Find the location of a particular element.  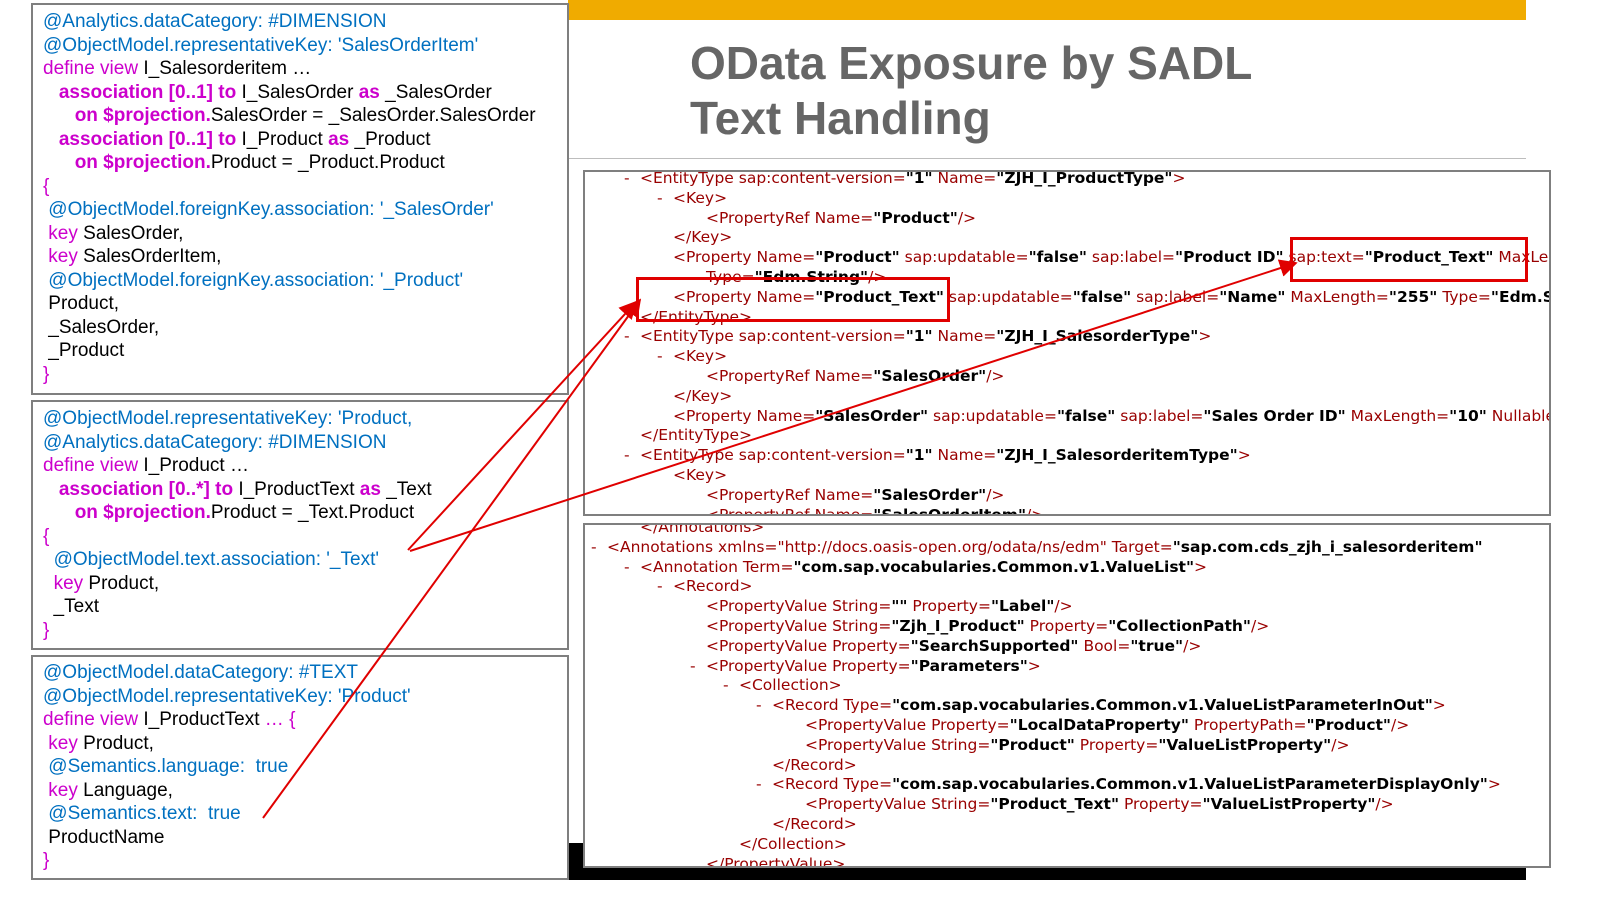

xml-token: "SalesOrderItem" is located at coordinates (950, 510).